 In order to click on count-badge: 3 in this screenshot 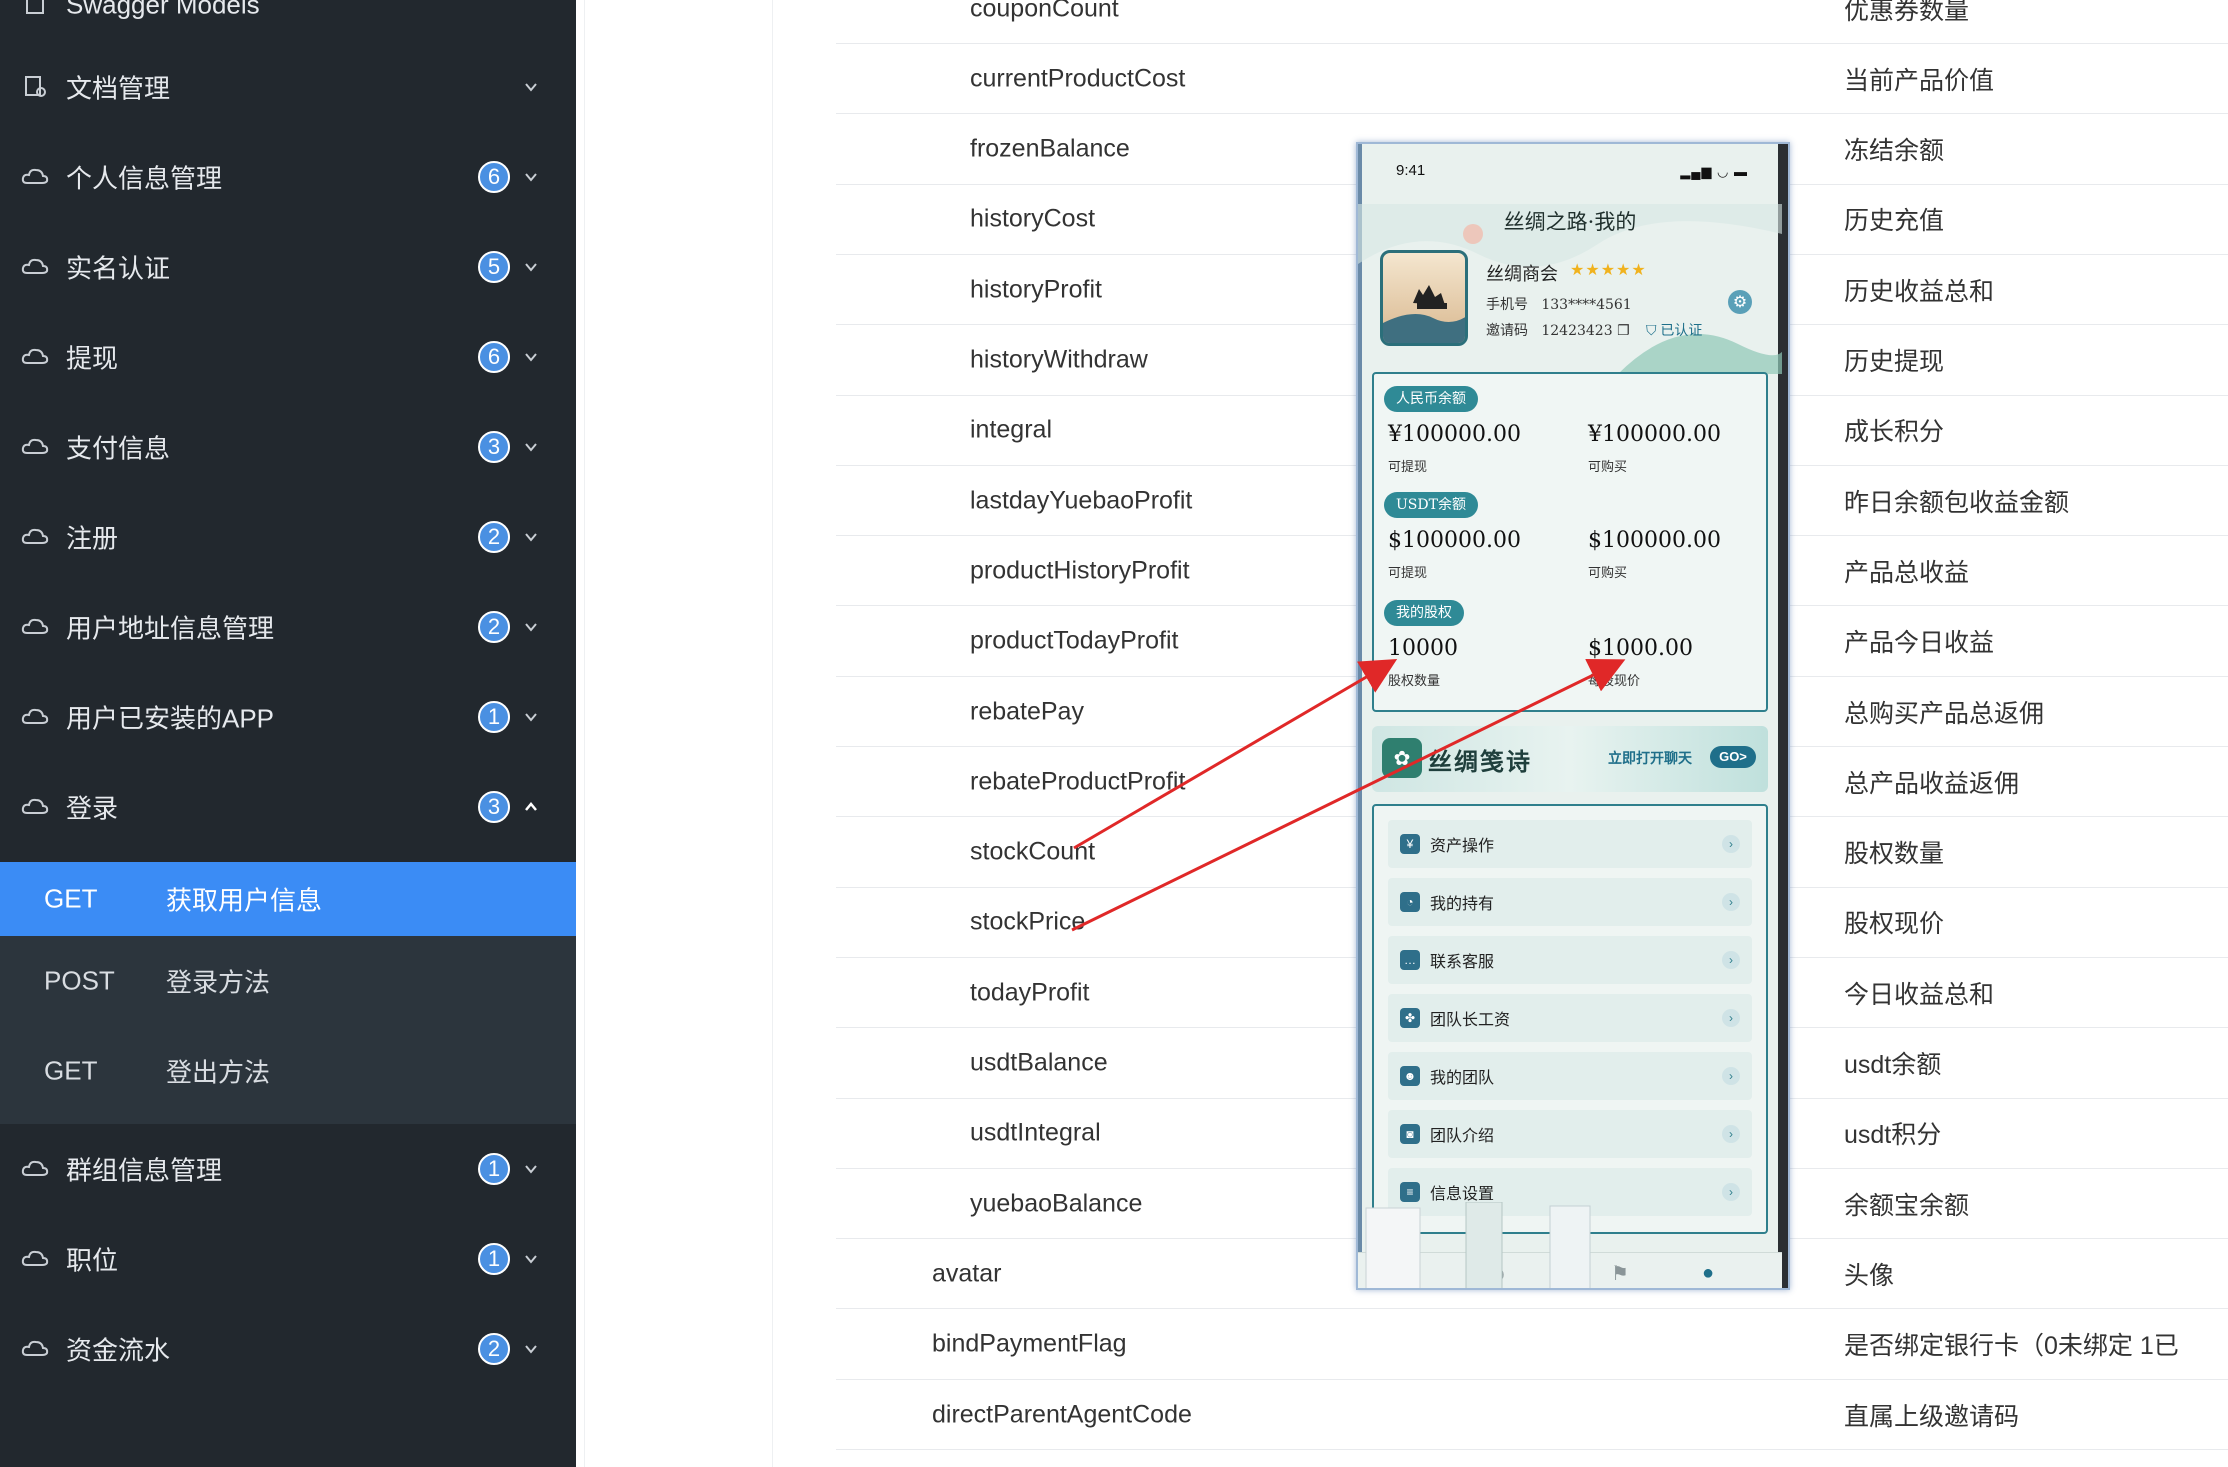, I will do `click(494, 447)`.